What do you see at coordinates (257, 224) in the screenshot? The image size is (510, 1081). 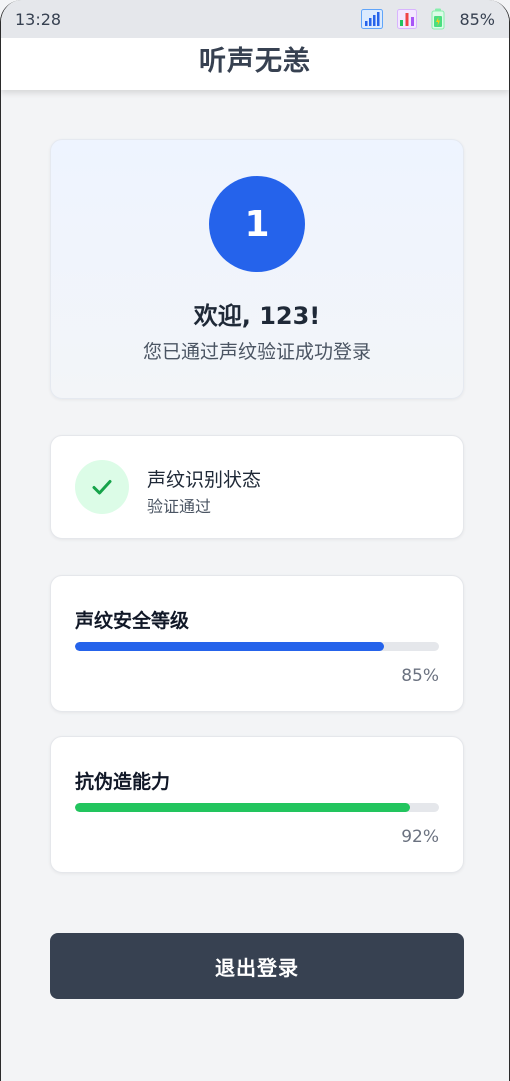 I see `avatar: 1` at bounding box center [257, 224].